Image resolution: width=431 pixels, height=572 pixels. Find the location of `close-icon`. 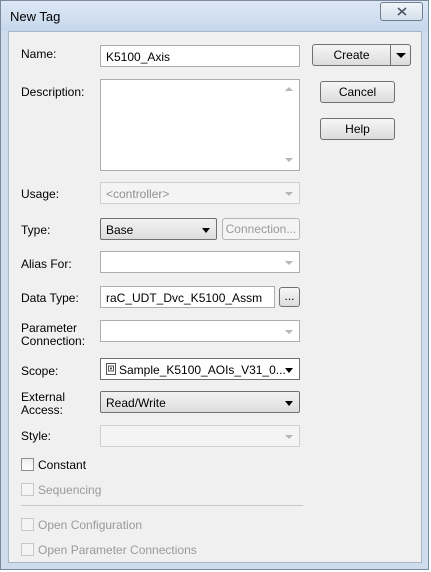

close-icon is located at coordinates (402, 11).